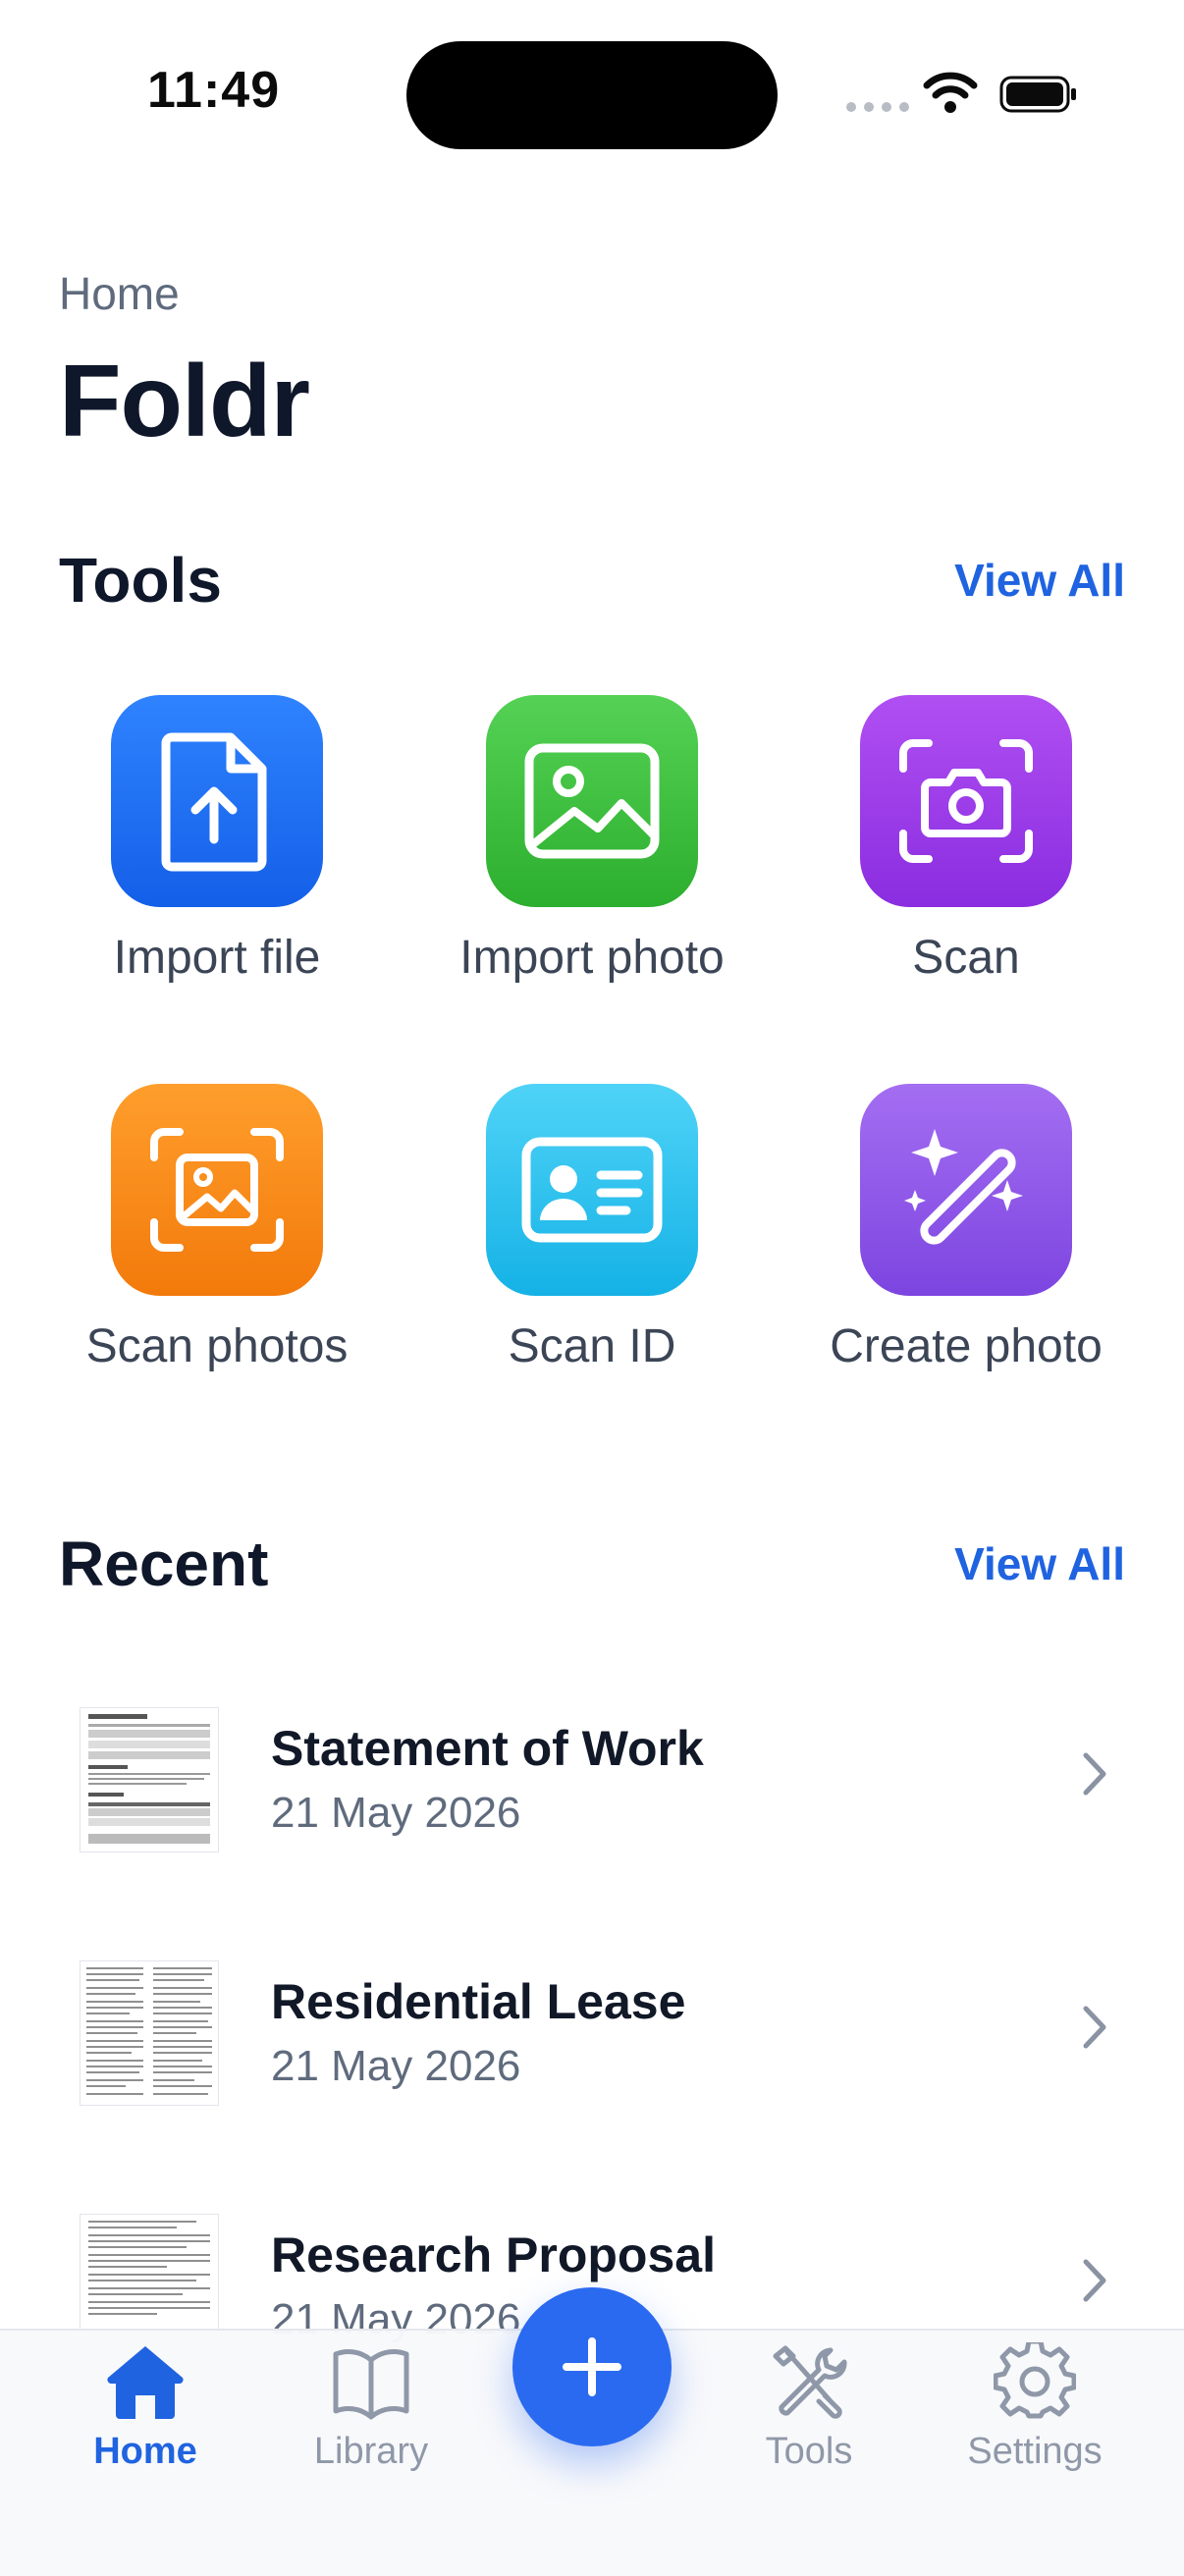 The height and width of the screenshot is (2576, 1184). I want to click on tools-icon, so click(810, 2382).